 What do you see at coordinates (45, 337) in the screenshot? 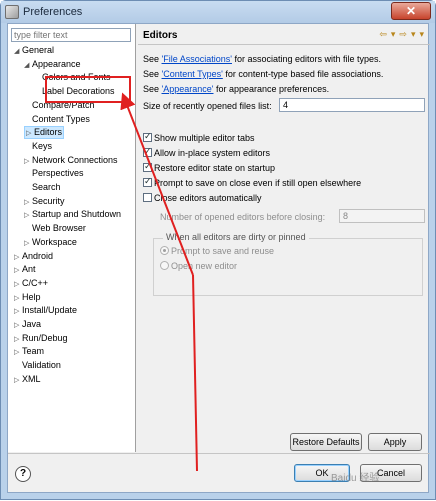
I see `tree-item-label: Run/Debug` at bounding box center [45, 337].